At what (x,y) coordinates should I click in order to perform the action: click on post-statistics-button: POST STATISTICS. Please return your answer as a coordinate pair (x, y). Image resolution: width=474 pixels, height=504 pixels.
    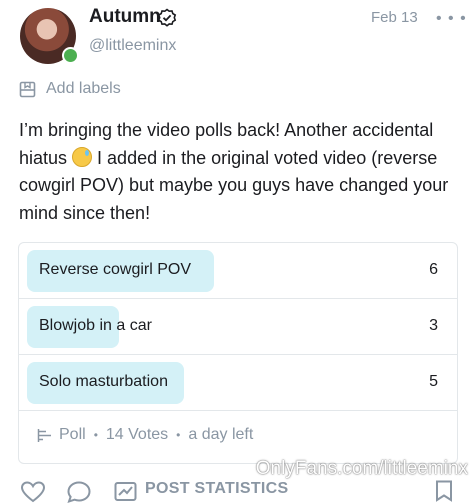
    Looking at the image, I should click on (216, 489).